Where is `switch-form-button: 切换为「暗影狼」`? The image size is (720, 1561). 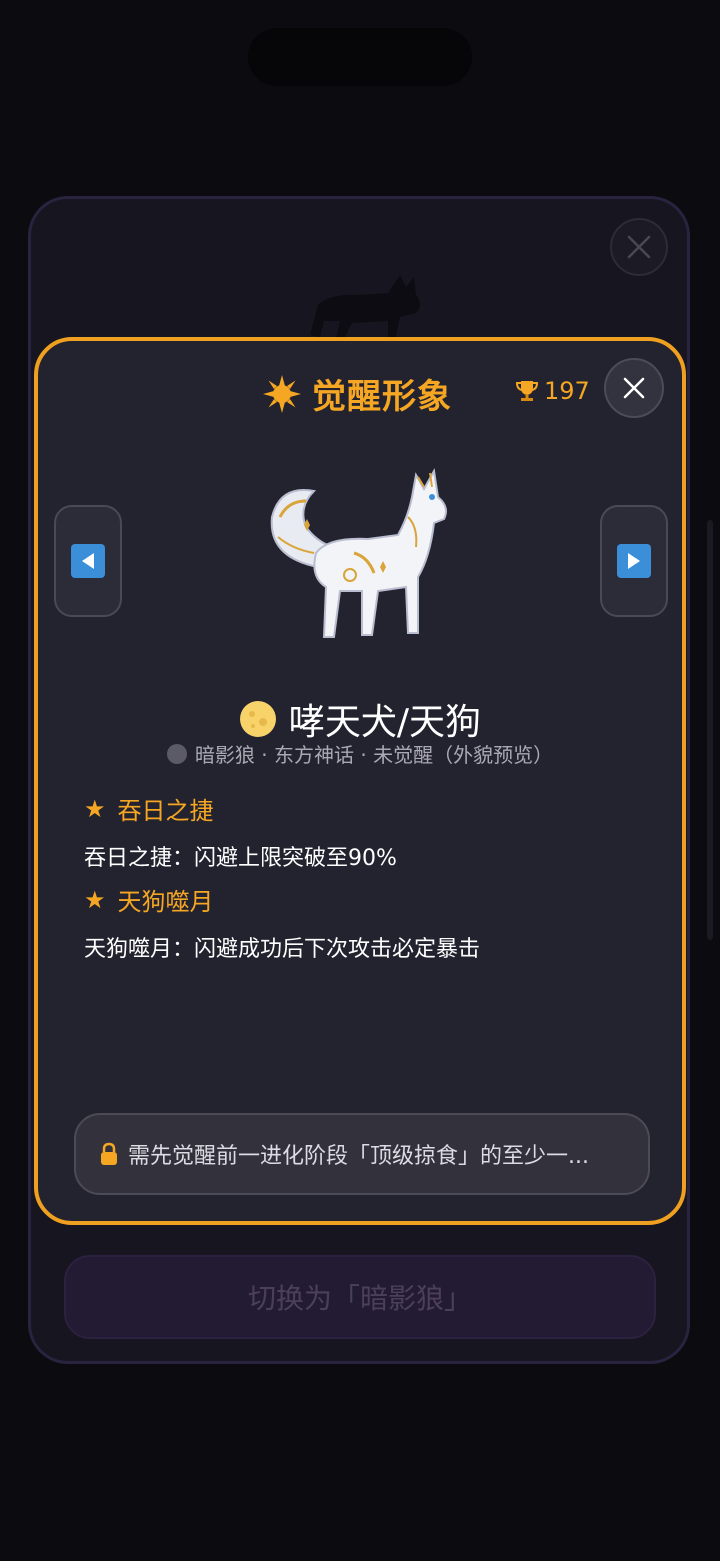 switch-form-button: 切换为「暗影狼」 is located at coordinates (360, 1297).